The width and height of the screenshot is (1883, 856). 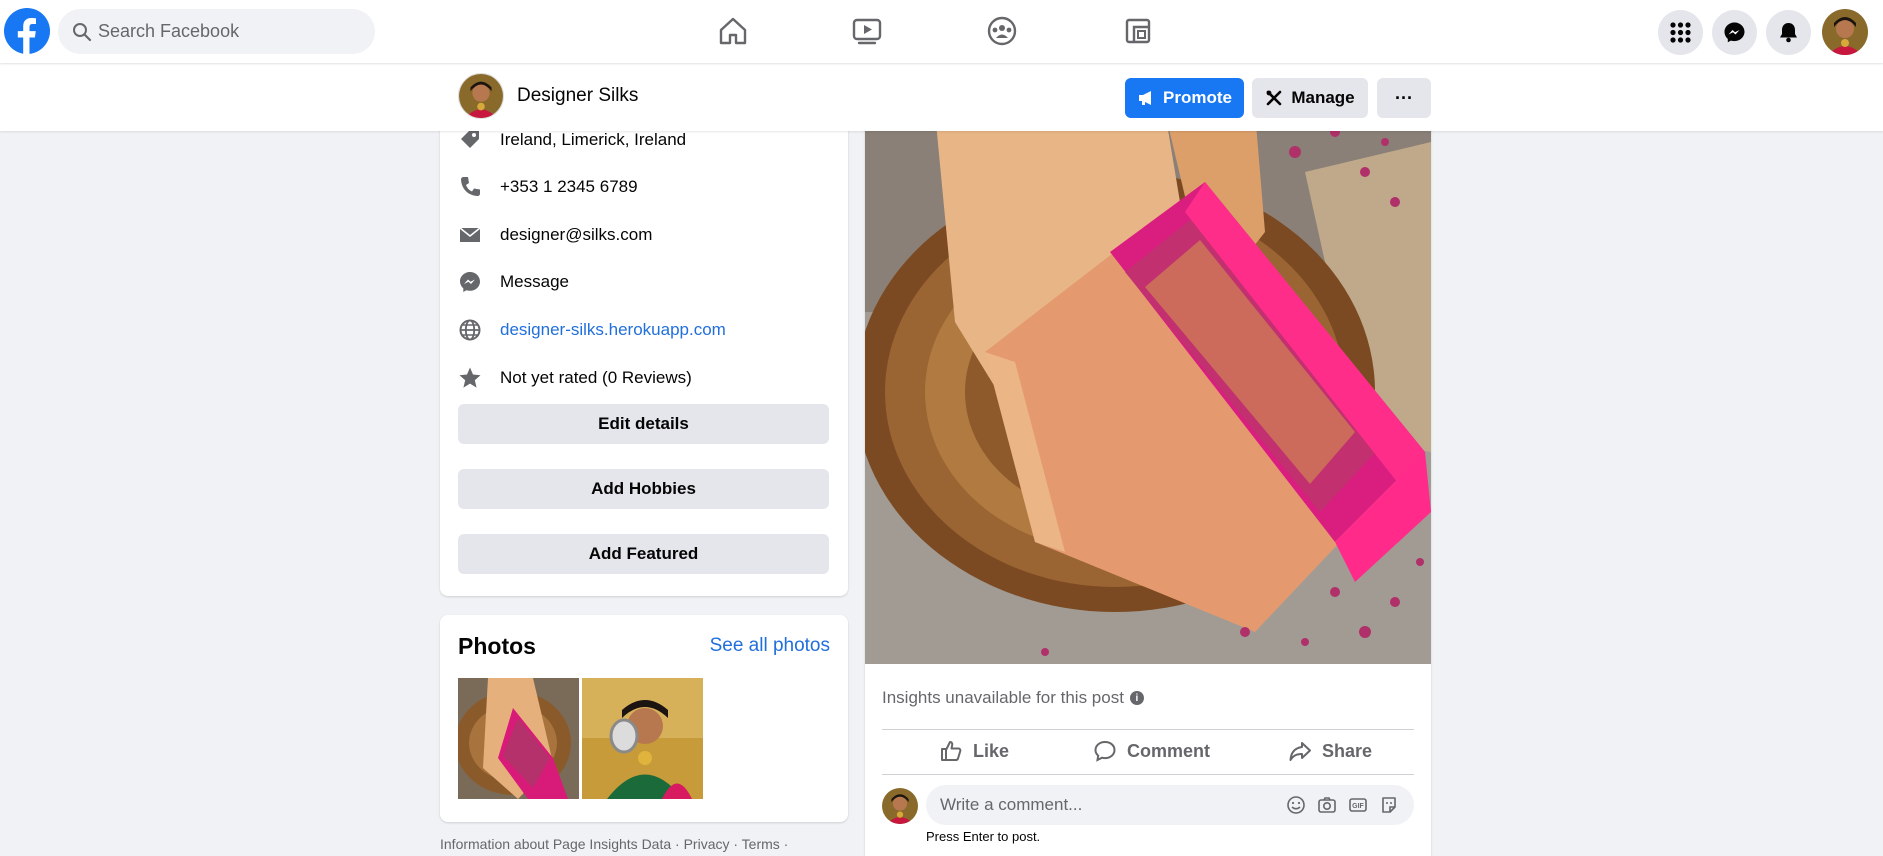 I want to click on photo-thumbnail-saree, so click(x=518, y=738).